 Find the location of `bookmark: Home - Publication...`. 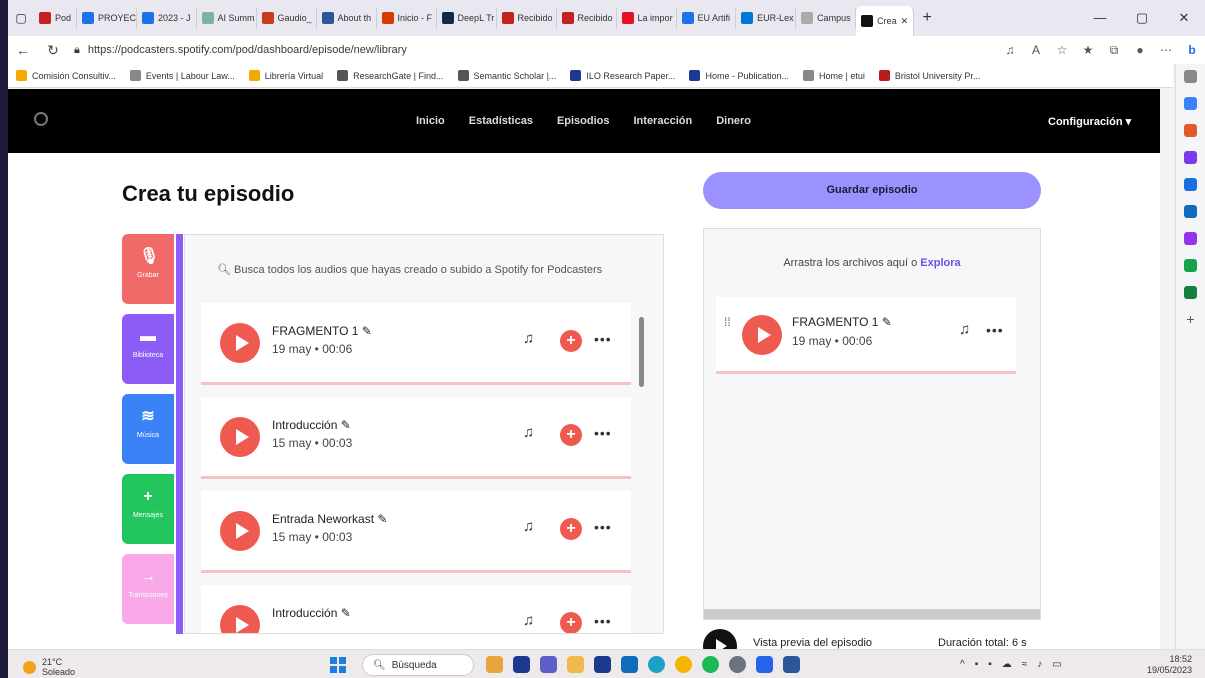

bookmark: Home - Publication... is located at coordinates (739, 75).